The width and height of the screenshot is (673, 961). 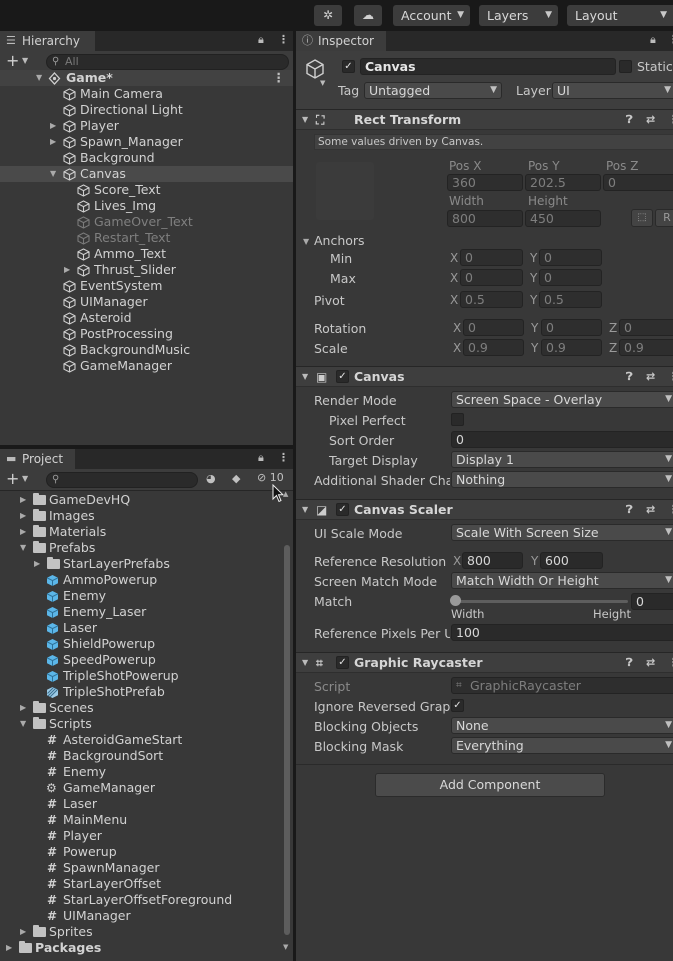 What do you see at coordinates (140, 660) in the screenshot?
I see `project-item: SpeedPowerup` at bounding box center [140, 660].